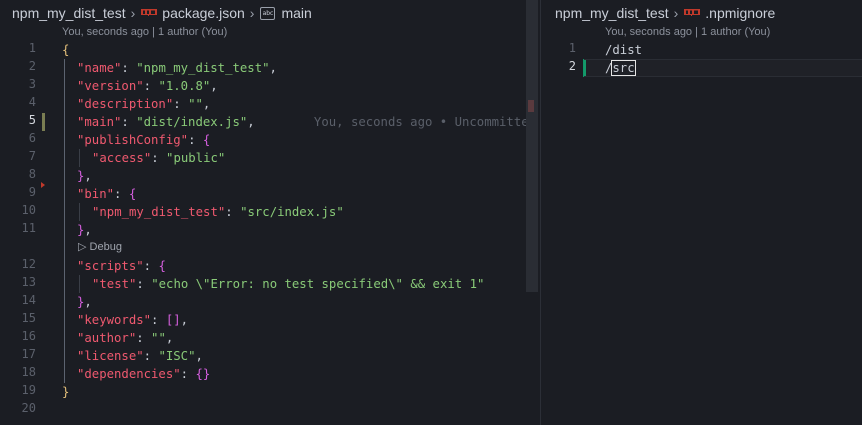 The height and width of the screenshot is (425, 862). I want to click on code-line: "bin": {, so click(106, 194).